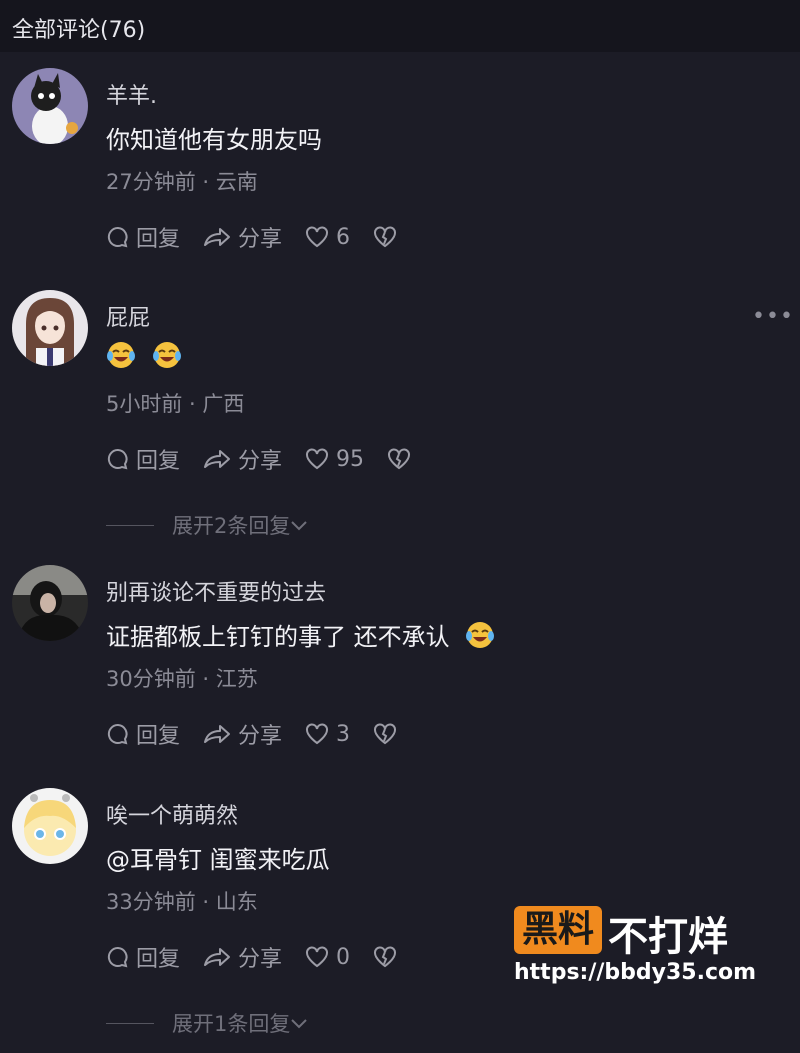  What do you see at coordinates (128, 316) in the screenshot?
I see `comment-author: 屁屁` at bounding box center [128, 316].